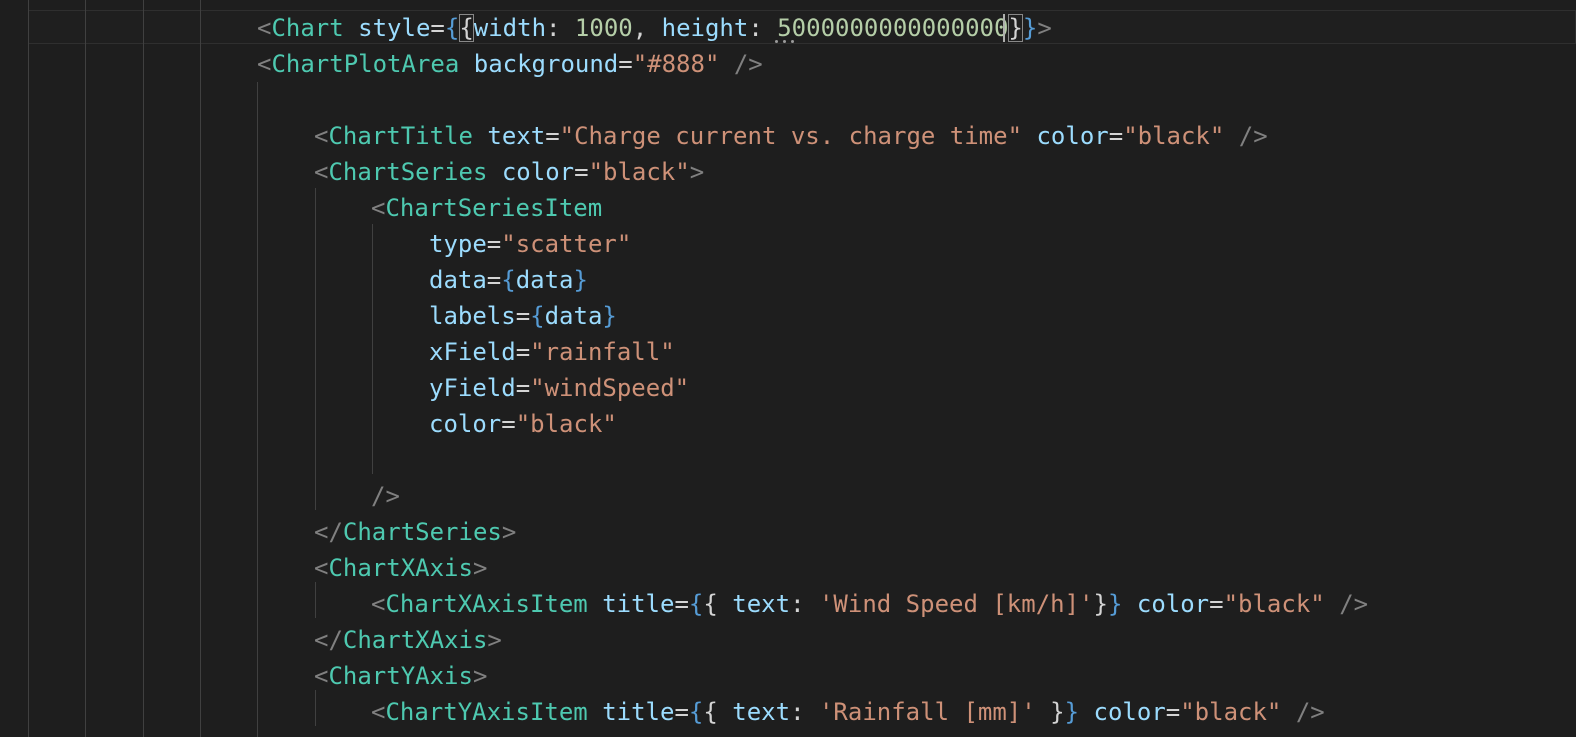 This screenshot has width=1576, height=737. Describe the element at coordinates (472, 352) in the screenshot. I see `code-token: xField` at that location.